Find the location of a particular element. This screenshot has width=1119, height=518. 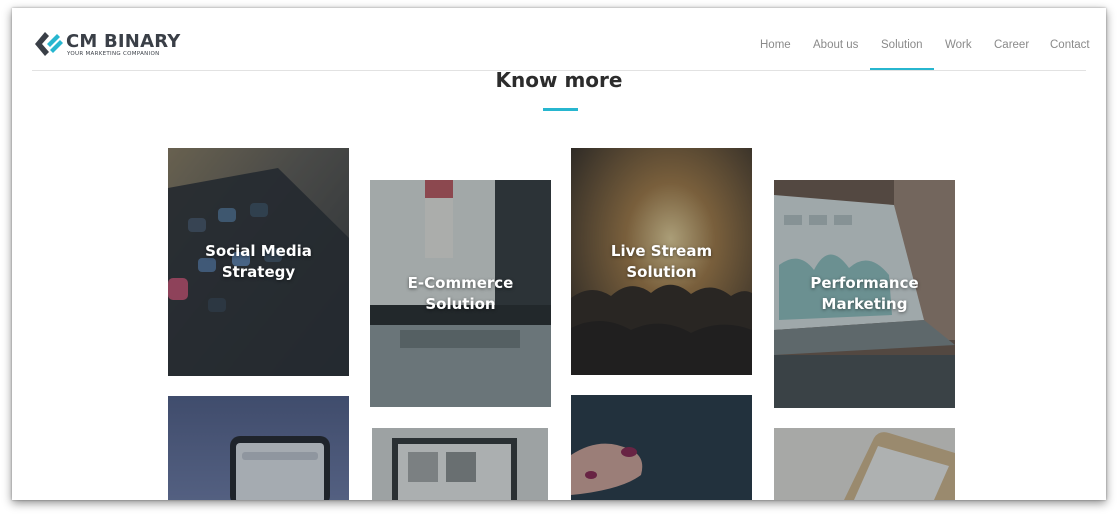

tile-phone-search is located at coordinates (258, 448).